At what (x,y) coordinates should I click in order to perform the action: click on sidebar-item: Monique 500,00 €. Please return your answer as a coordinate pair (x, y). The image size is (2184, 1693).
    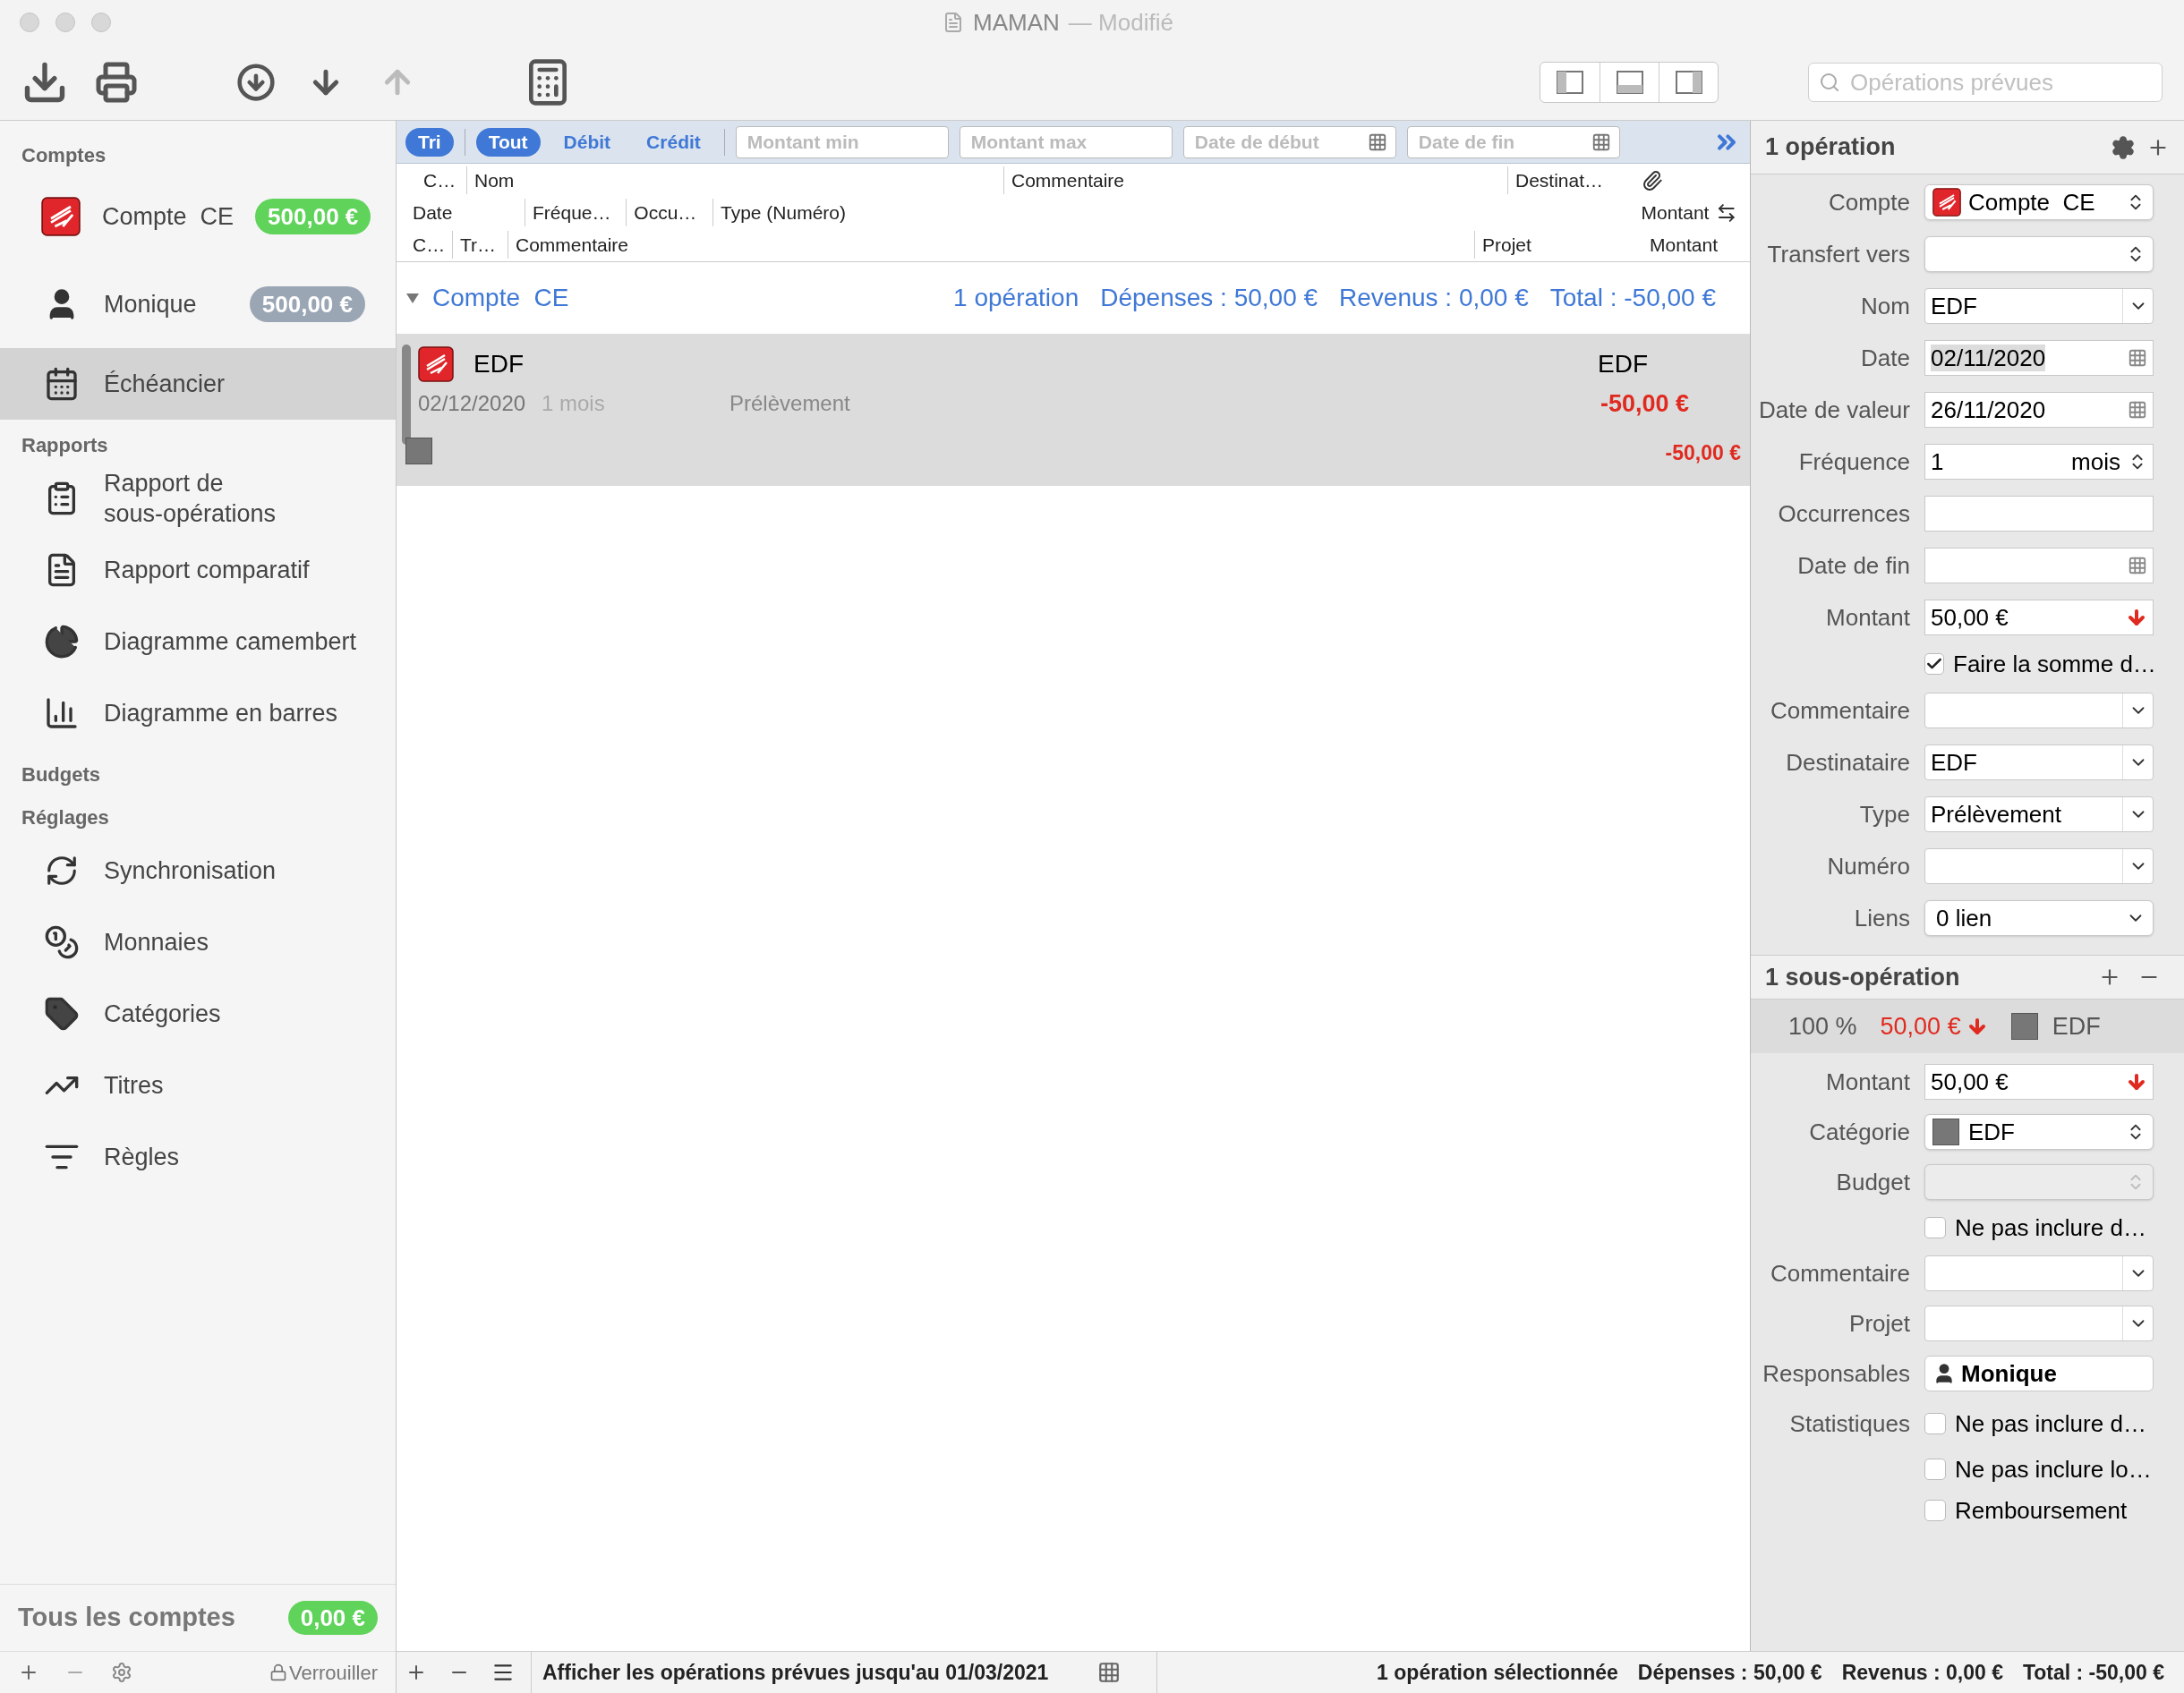
    Looking at the image, I should click on (198, 304).